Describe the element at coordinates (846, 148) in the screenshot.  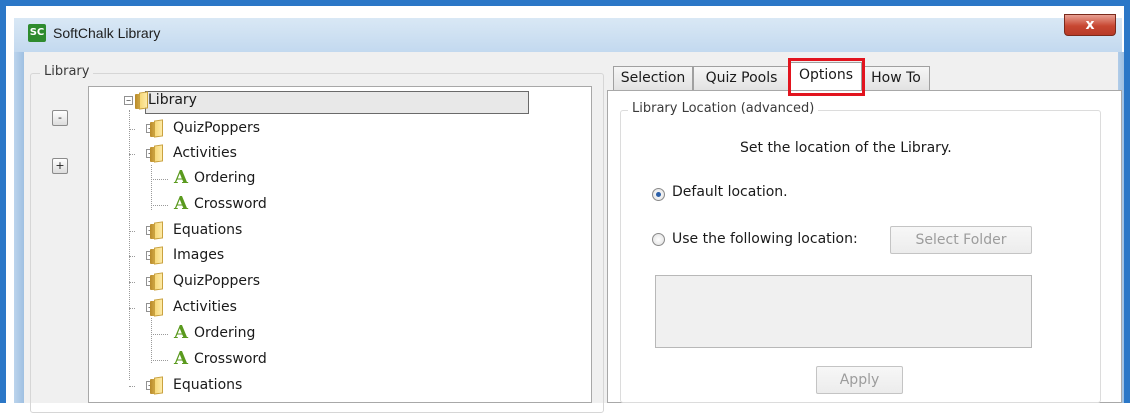
I see `library-location-description: Set the location of the Library.` at that location.